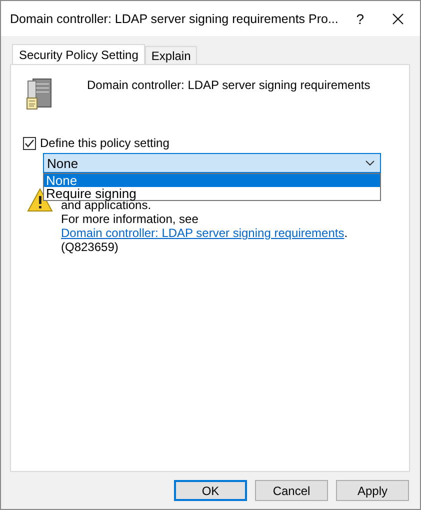 Image resolution: width=421 pixels, height=510 pixels. I want to click on dialog-button: OK, so click(210, 490).